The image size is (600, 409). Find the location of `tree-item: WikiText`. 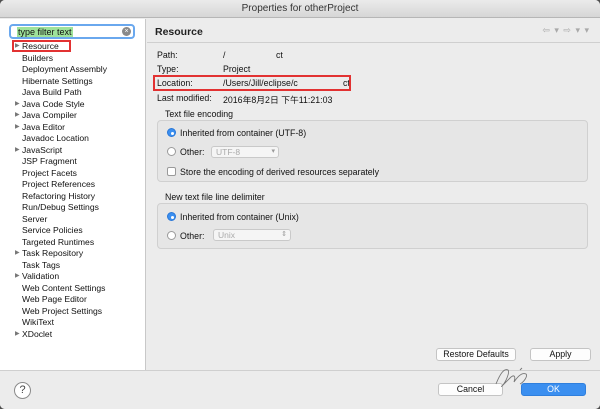

tree-item: WikiText is located at coordinates (73, 323).